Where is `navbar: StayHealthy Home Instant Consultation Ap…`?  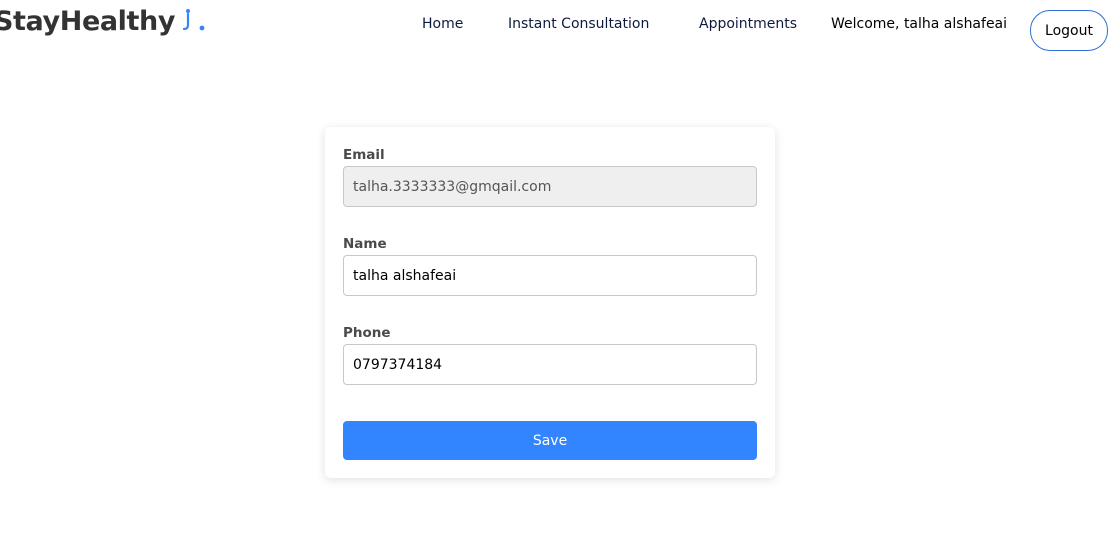 navbar: StayHealthy Home Instant Consultation Ap… is located at coordinates (559, 28).